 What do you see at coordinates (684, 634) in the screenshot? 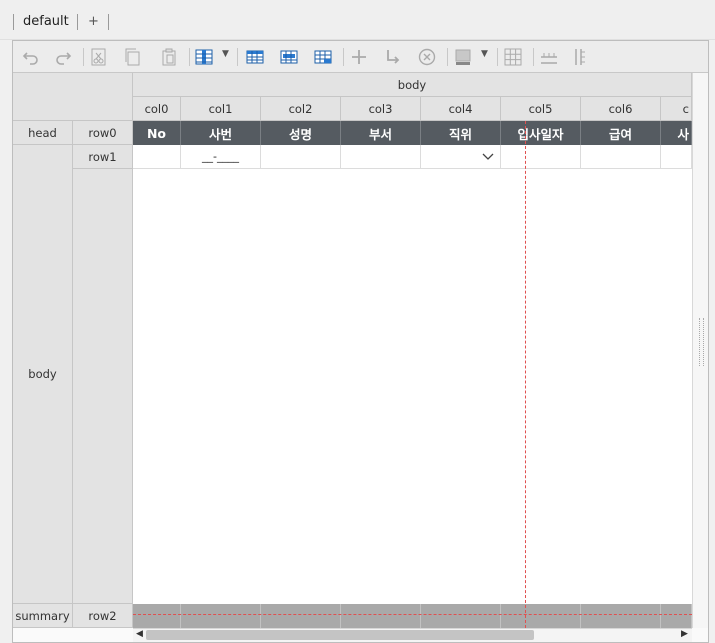
I see `scroll-right-arrow: ▶` at bounding box center [684, 634].